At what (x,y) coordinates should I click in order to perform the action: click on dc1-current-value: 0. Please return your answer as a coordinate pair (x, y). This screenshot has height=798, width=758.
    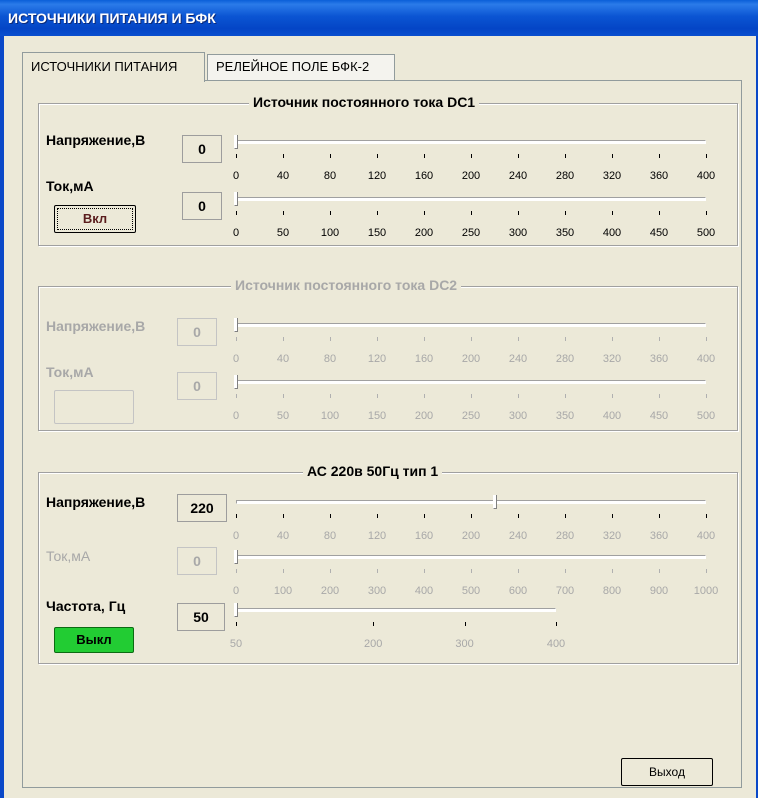
    Looking at the image, I should click on (202, 206).